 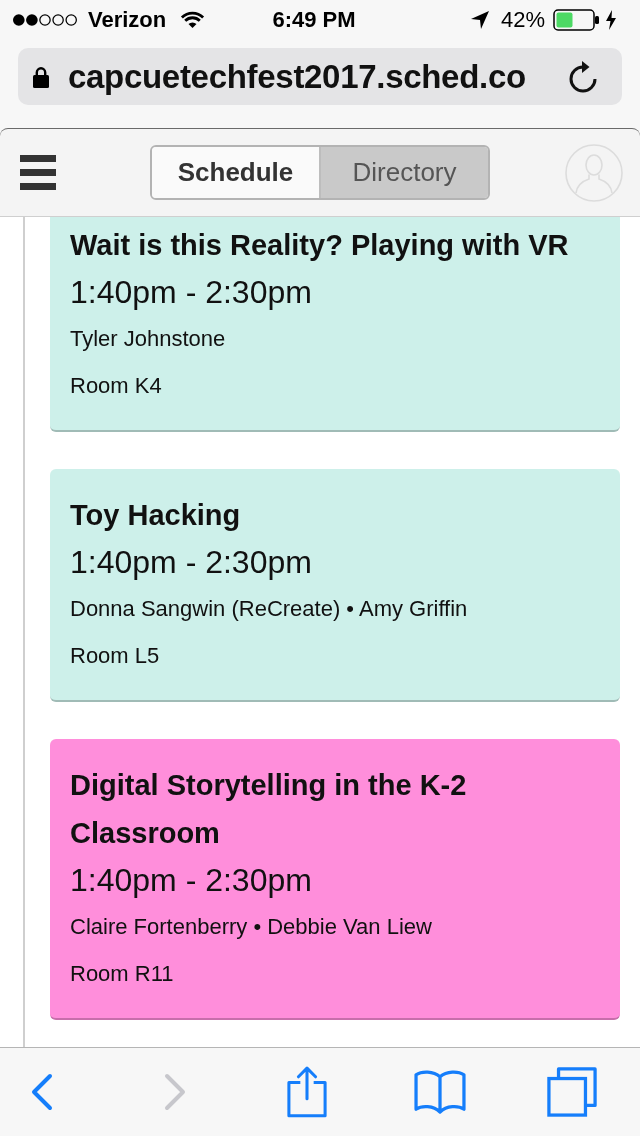 I want to click on menu-icon, so click(x=38, y=172).